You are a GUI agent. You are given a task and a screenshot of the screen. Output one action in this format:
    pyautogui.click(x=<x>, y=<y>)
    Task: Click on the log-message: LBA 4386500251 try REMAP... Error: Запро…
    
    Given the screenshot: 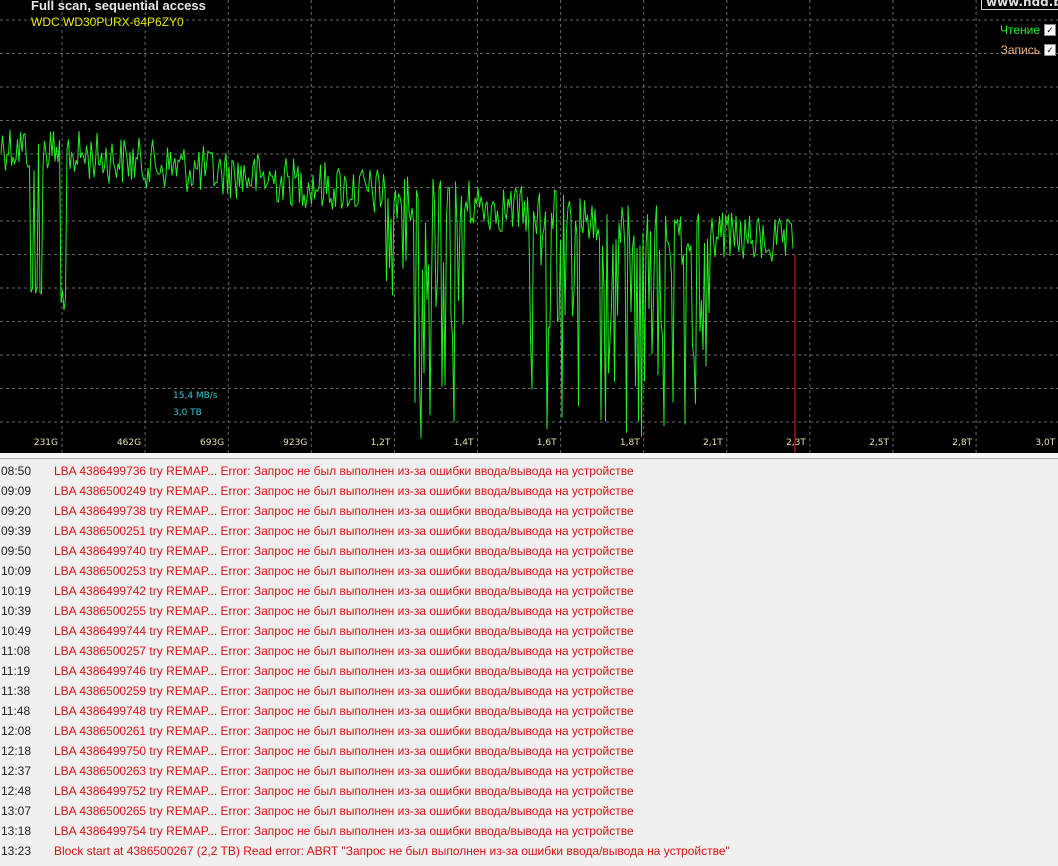 What is the action you would take?
    pyautogui.click(x=344, y=531)
    